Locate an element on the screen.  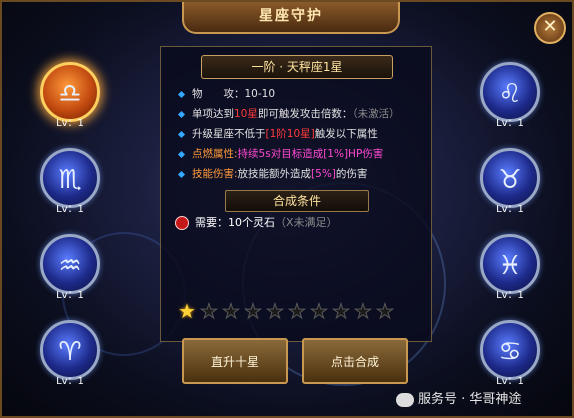
synthesis-title: 合成条件 is located at coordinates (297, 201).